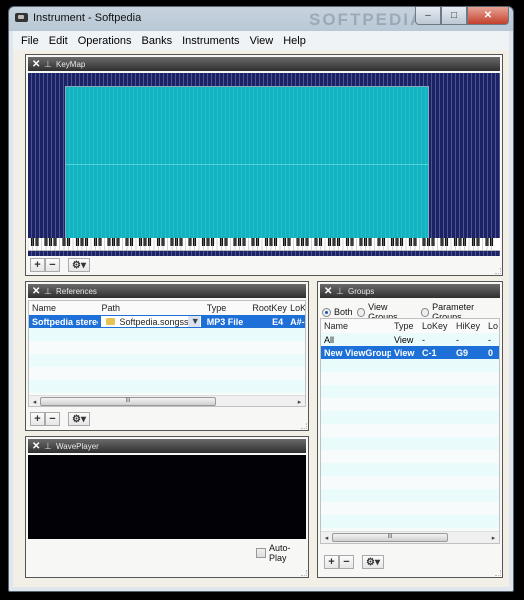 The image size is (524, 600). I want to click on cell-rootkey: E4, so click(278, 321).